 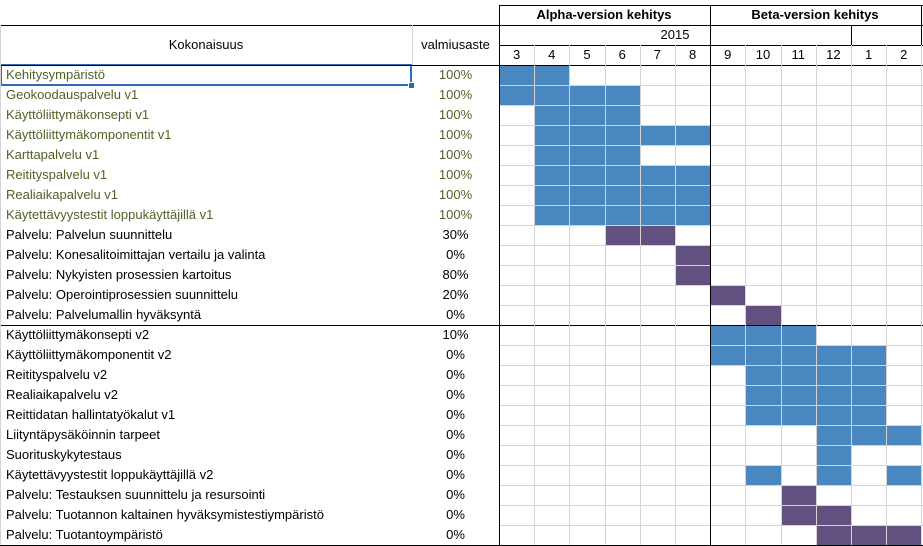 What do you see at coordinates (551, 55) in the screenshot?
I see `month-header-4: 4` at bounding box center [551, 55].